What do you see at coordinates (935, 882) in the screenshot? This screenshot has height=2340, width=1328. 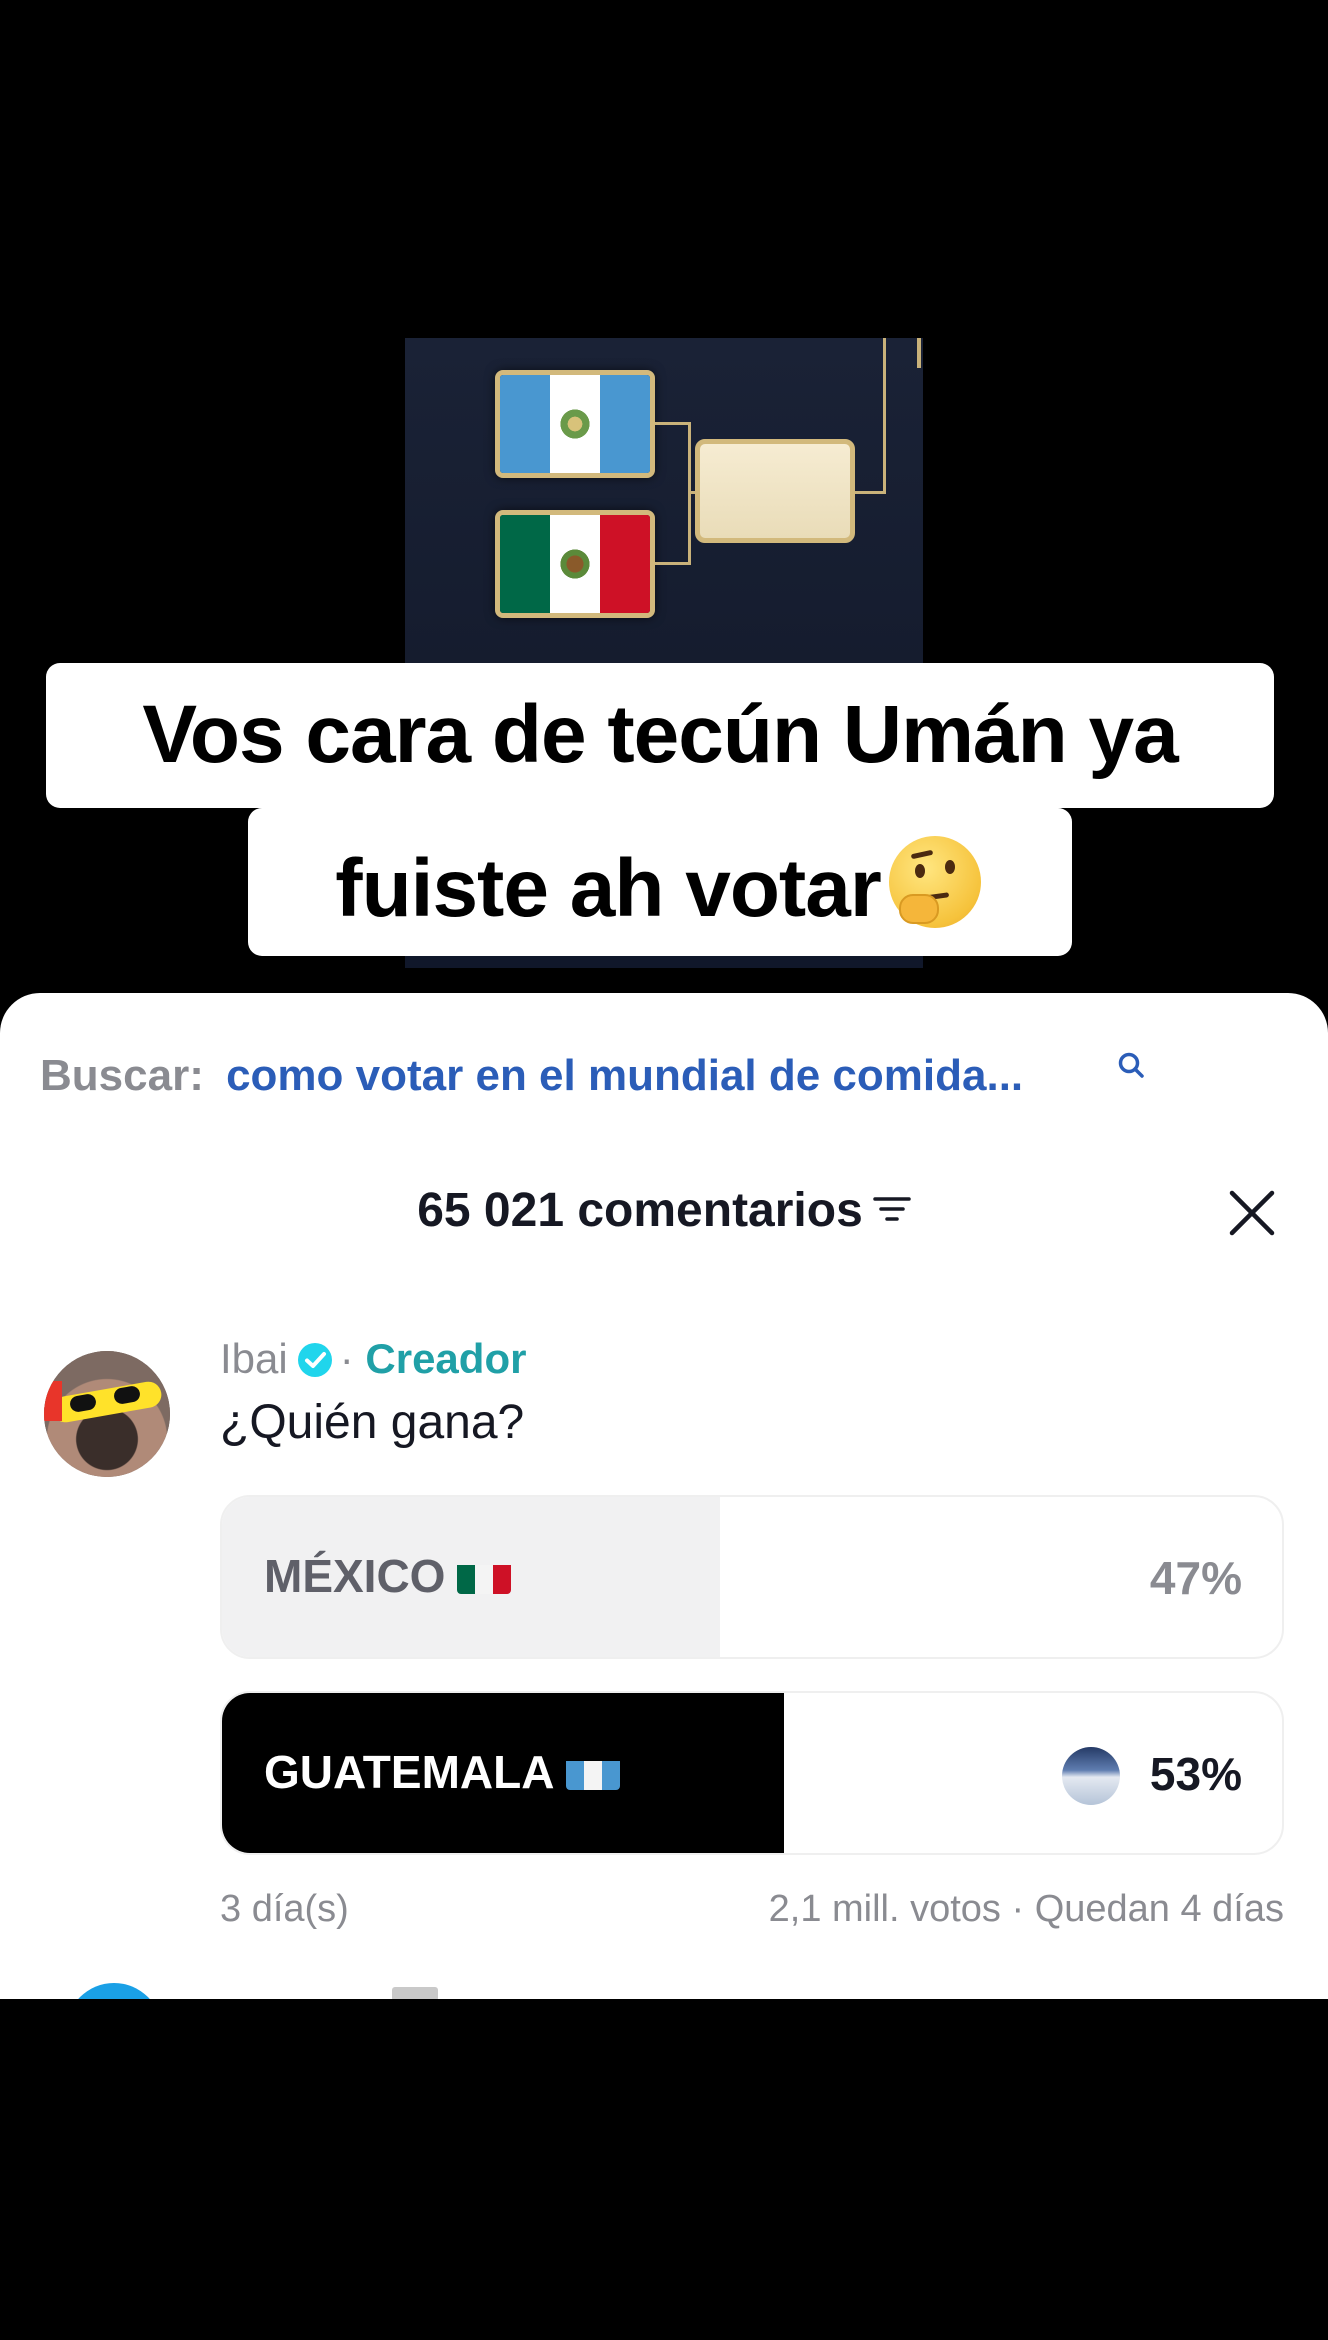 I see `thinking-face-emoji-icon` at bounding box center [935, 882].